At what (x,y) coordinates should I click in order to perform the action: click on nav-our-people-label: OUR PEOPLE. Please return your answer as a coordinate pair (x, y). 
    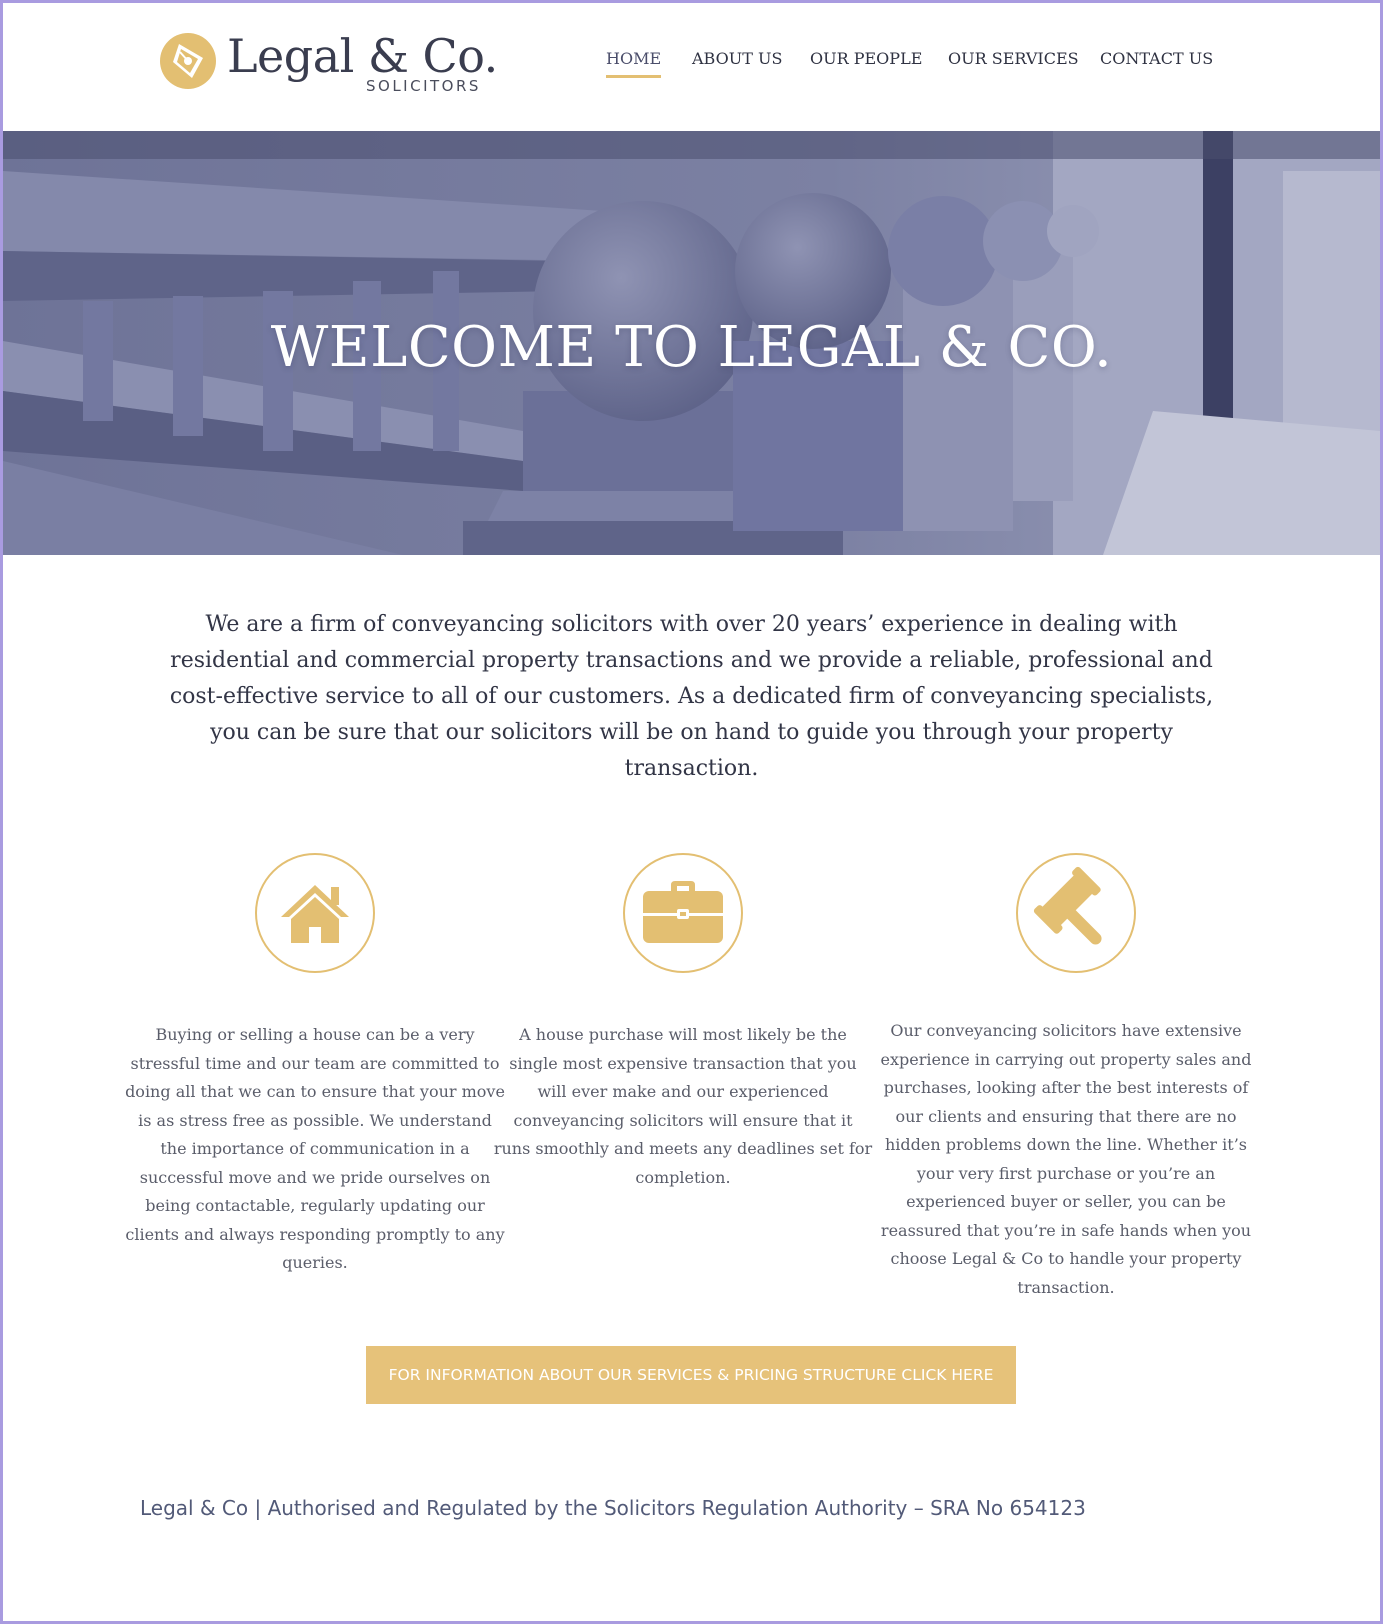
    Looking at the image, I should click on (866, 58).